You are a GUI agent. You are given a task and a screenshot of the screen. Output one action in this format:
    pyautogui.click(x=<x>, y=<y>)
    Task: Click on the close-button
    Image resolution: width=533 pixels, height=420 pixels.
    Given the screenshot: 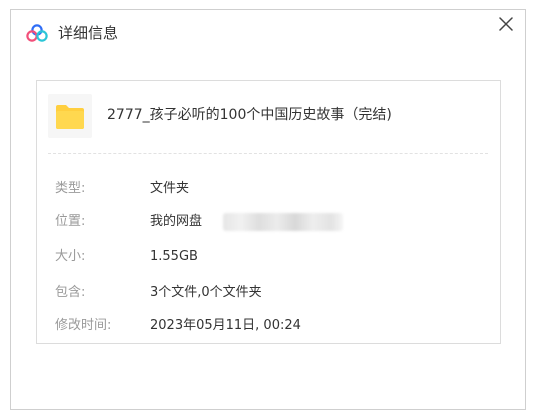 What is the action you would take?
    pyautogui.click(x=506, y=24)
    